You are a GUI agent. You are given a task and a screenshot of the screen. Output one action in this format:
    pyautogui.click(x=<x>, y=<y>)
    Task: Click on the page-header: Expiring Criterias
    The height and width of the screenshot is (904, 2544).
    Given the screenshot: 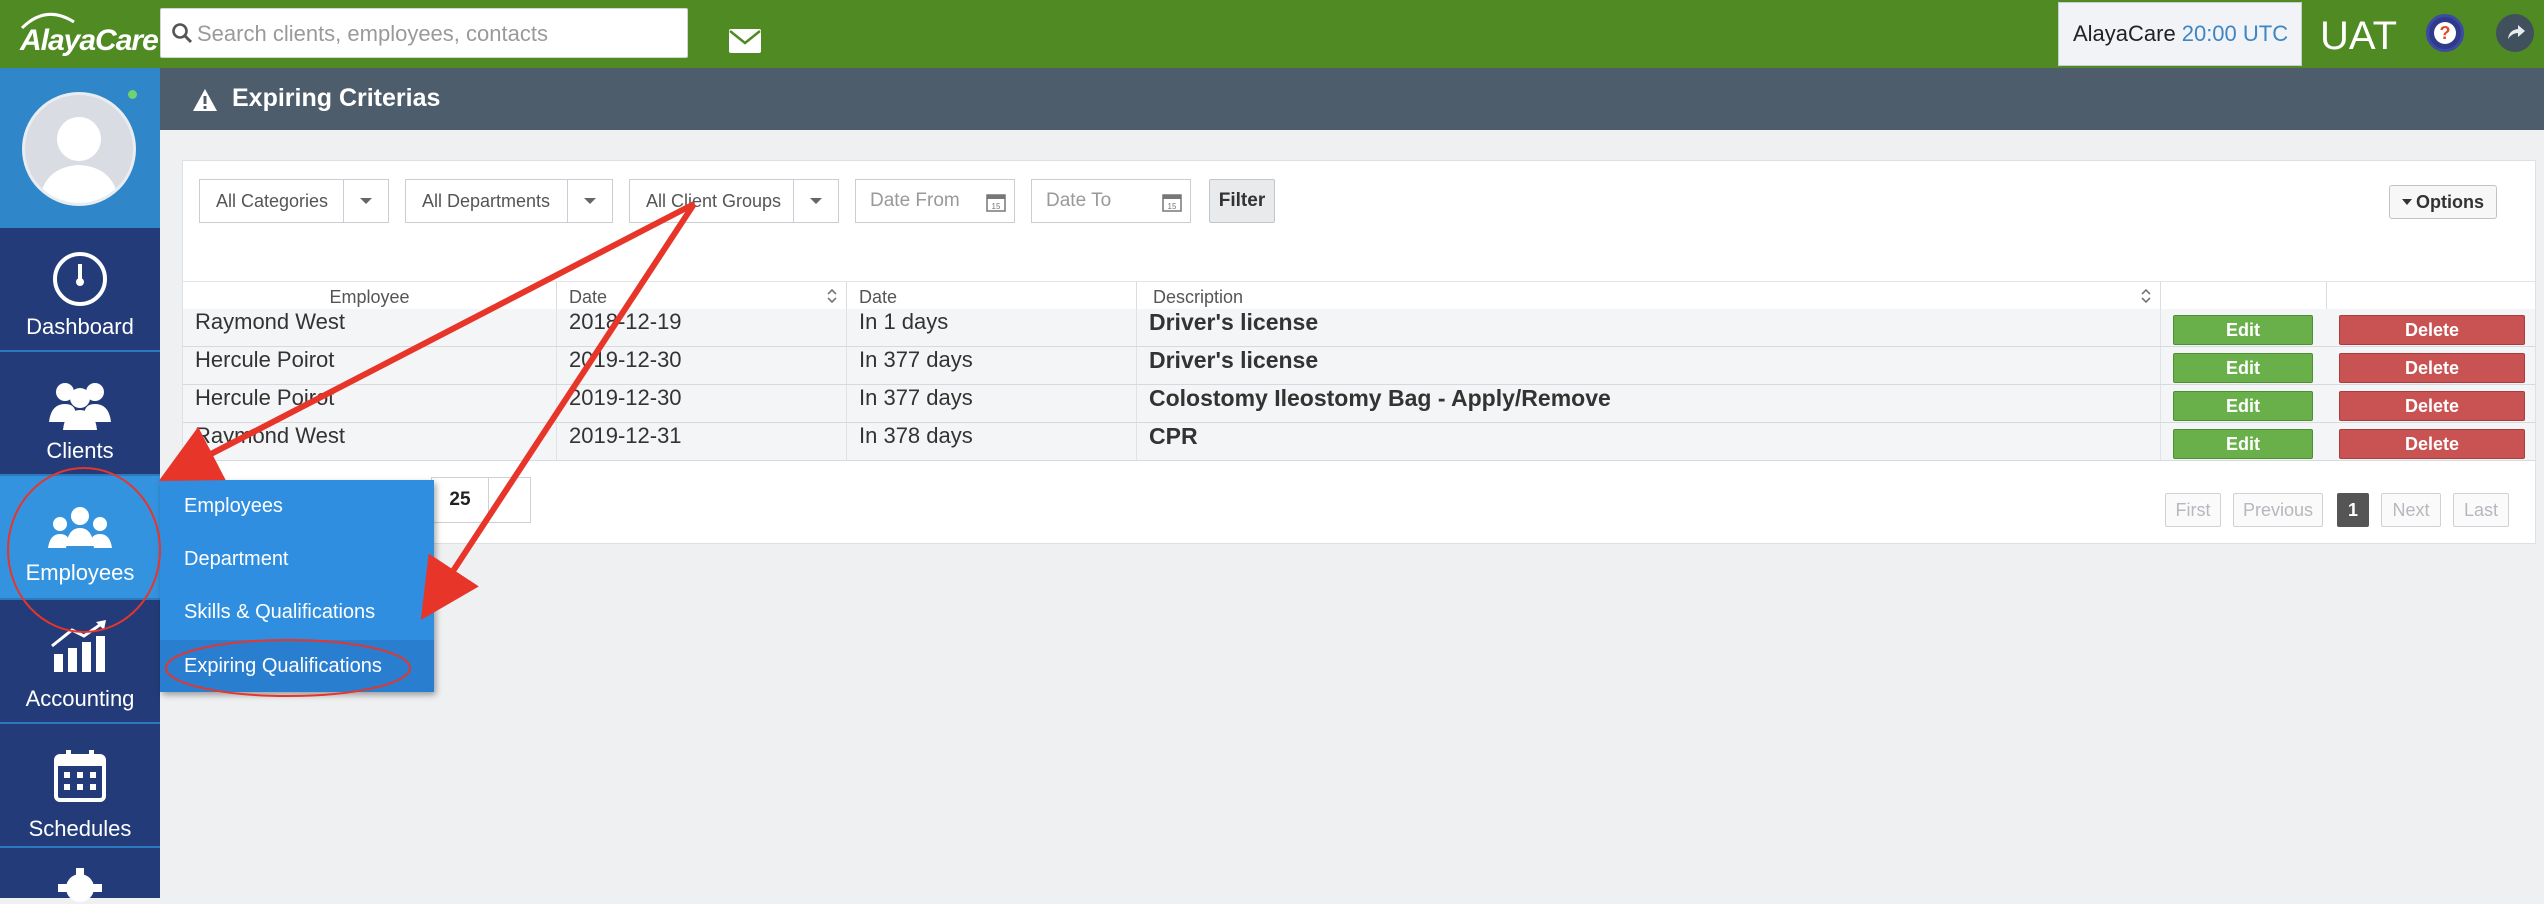 What is the action you would take?
    pyautogui.click(x=1352, y=99)
    